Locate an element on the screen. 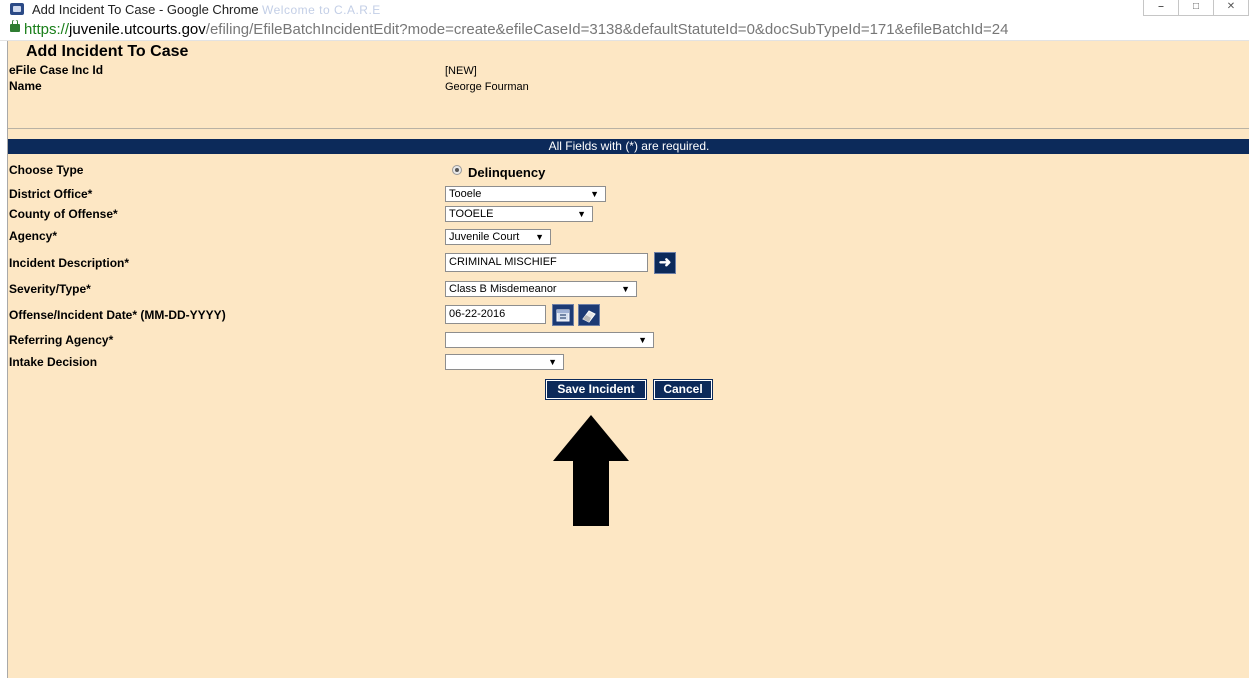  incident-description-label: Incident Description* is located at coordinates (69, 263).